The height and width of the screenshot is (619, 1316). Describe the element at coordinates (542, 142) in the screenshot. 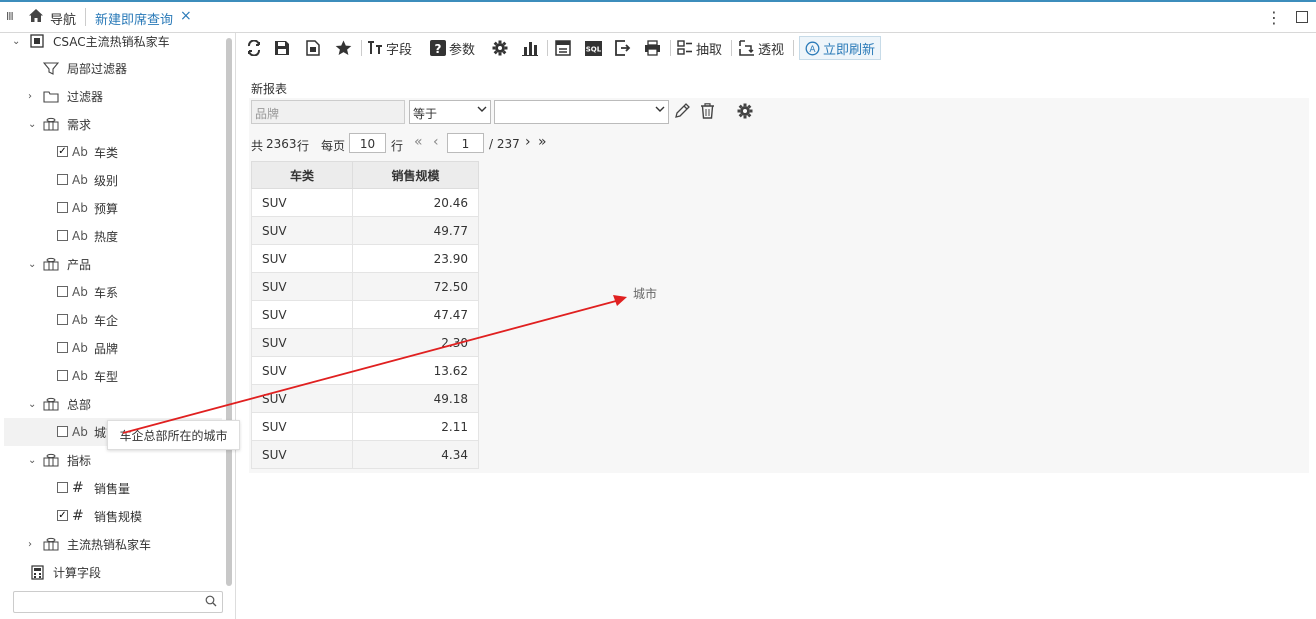

I see `last-page-icon: »` at that location.